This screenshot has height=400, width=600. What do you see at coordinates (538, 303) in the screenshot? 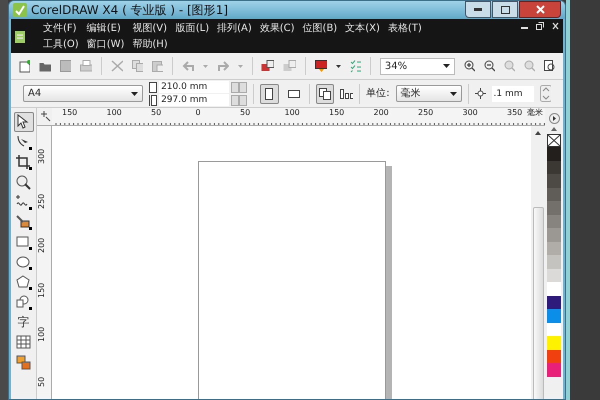
I see `vertical-scrollbar-thumb` at bounding box center [538, 303].